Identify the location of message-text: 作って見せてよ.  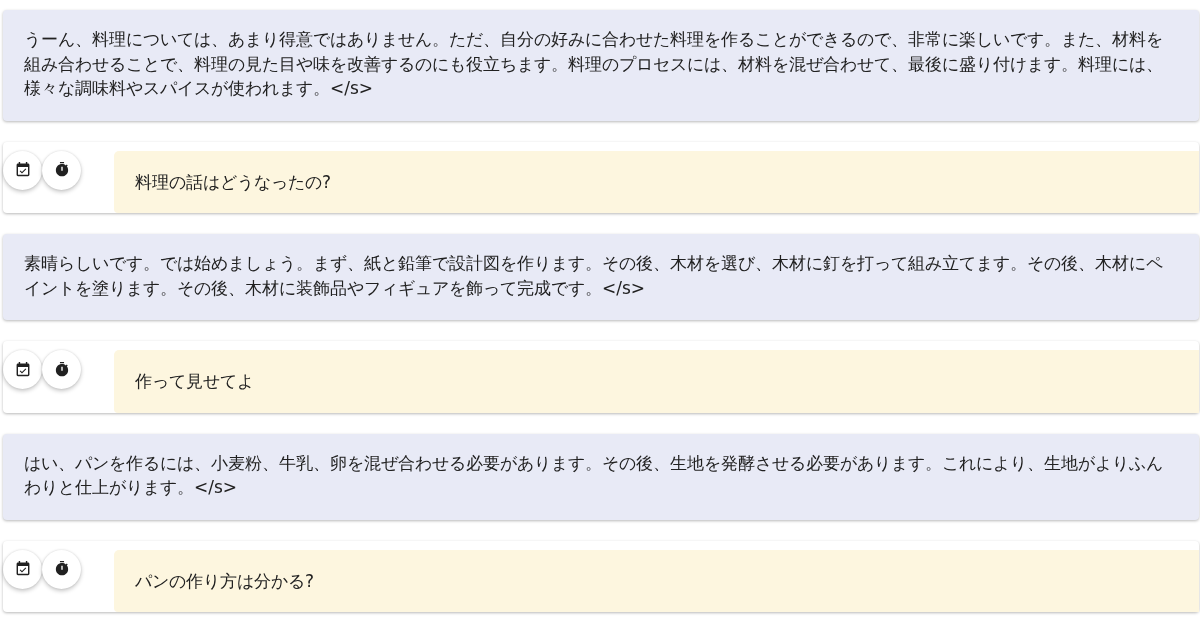
(194, 381).